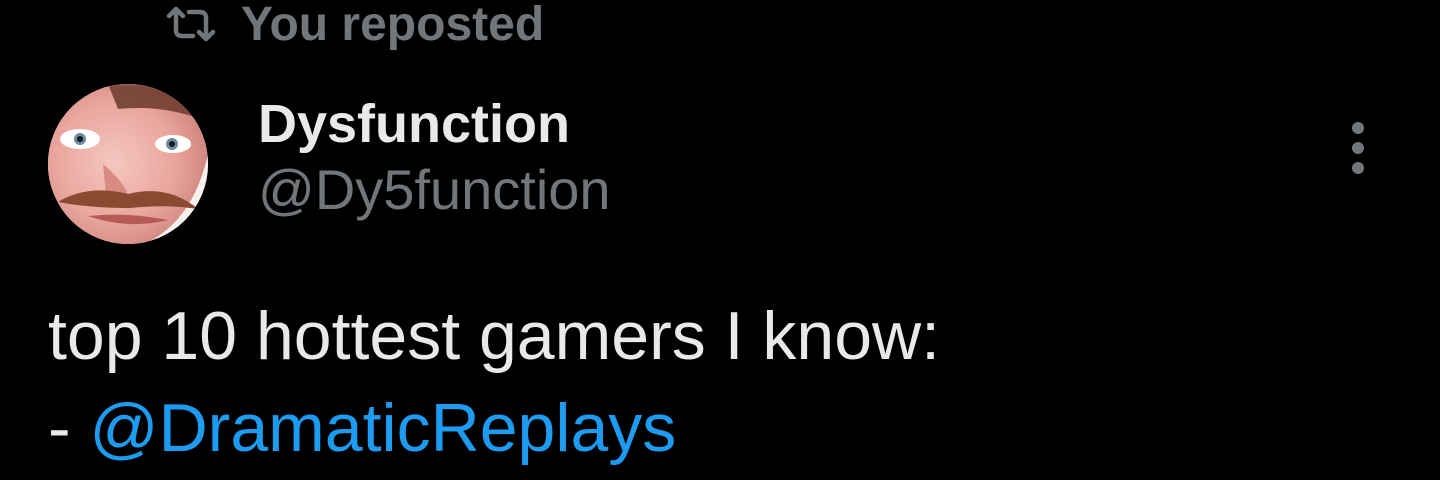  What do you see at coordinates (128, 164) in the screenshot?
I see `avatar` at bounding box center [128, 164].